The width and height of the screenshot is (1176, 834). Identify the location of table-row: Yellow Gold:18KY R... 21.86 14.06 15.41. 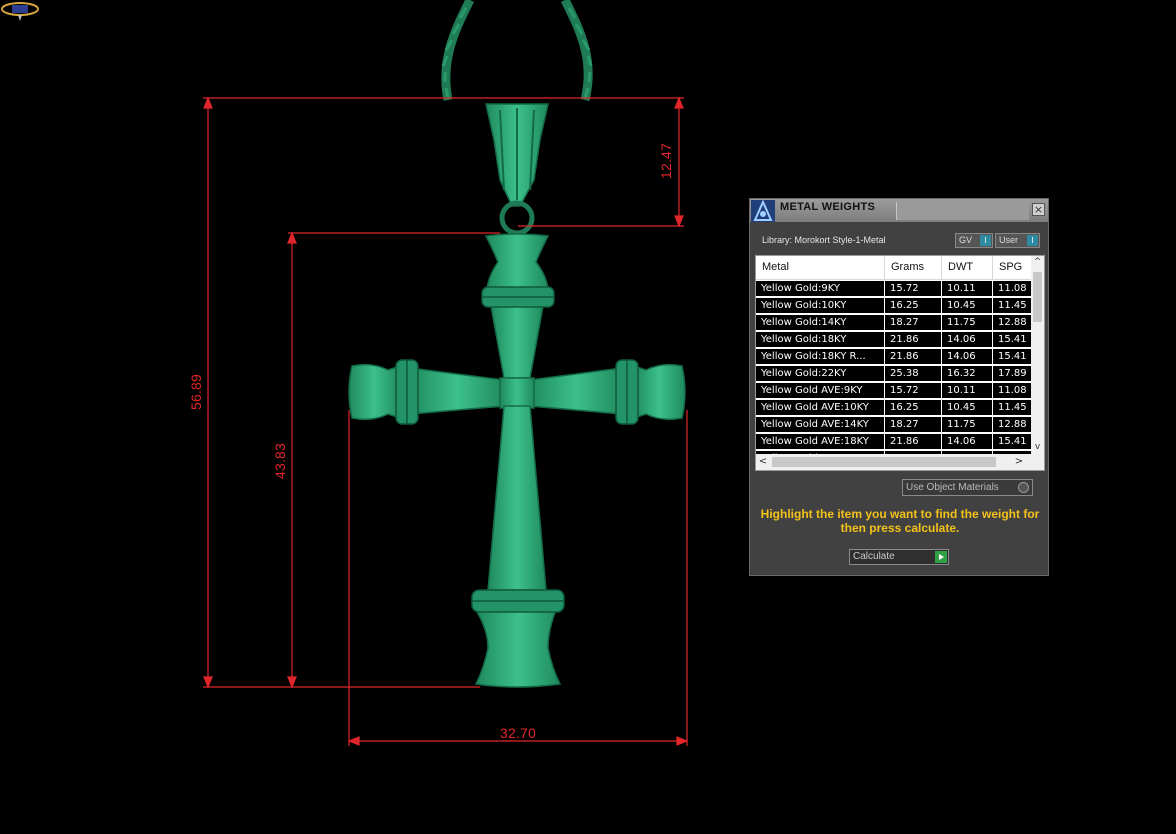
(893, 357).